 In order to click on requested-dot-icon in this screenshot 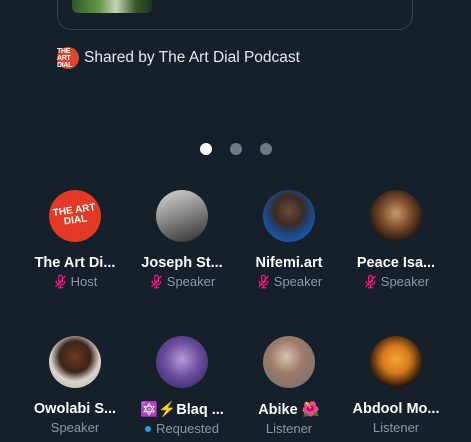, I will do `click(148, 428)`.